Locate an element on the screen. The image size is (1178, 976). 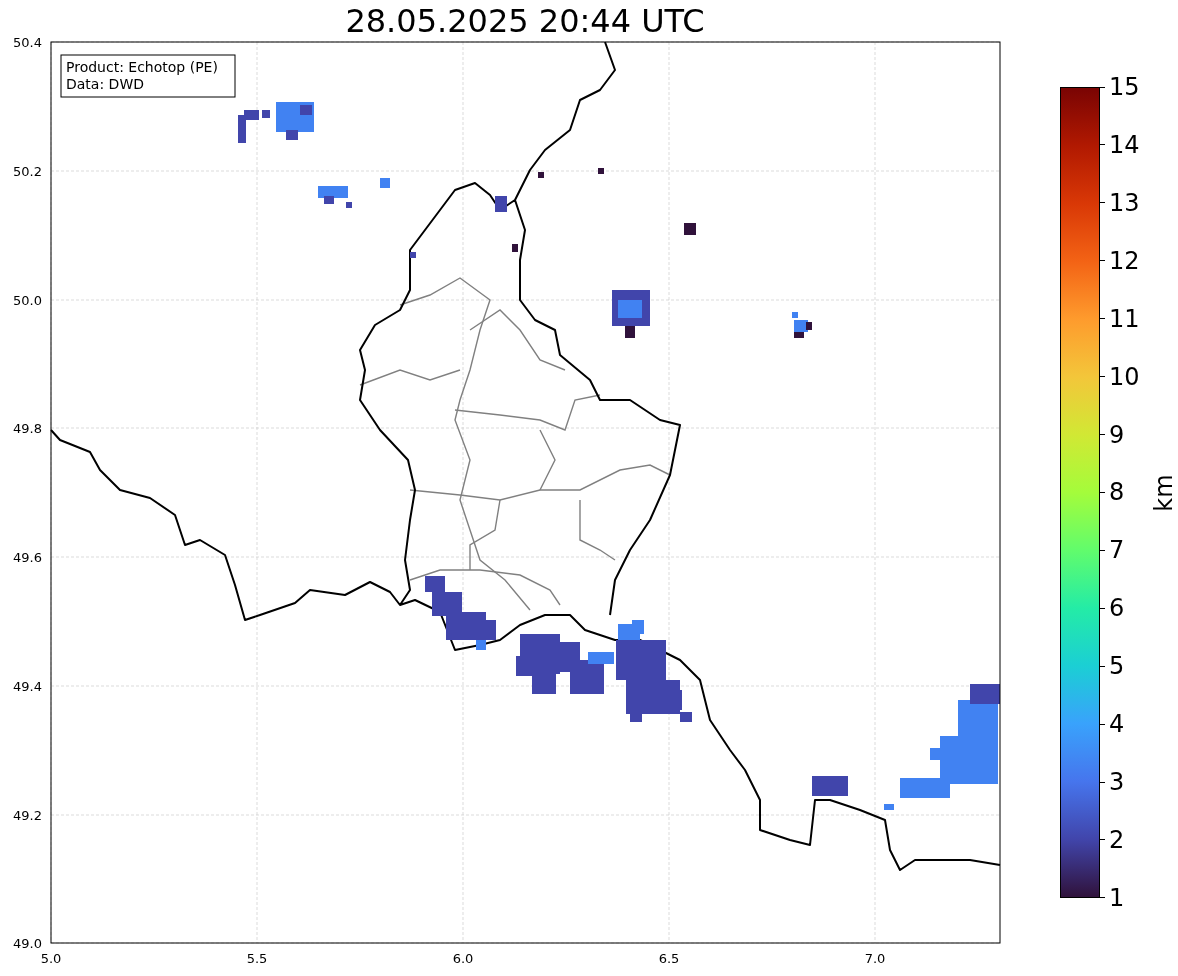
plot-title: 28.05.2025 20:44 UTC is located at coordinates (525, 18).